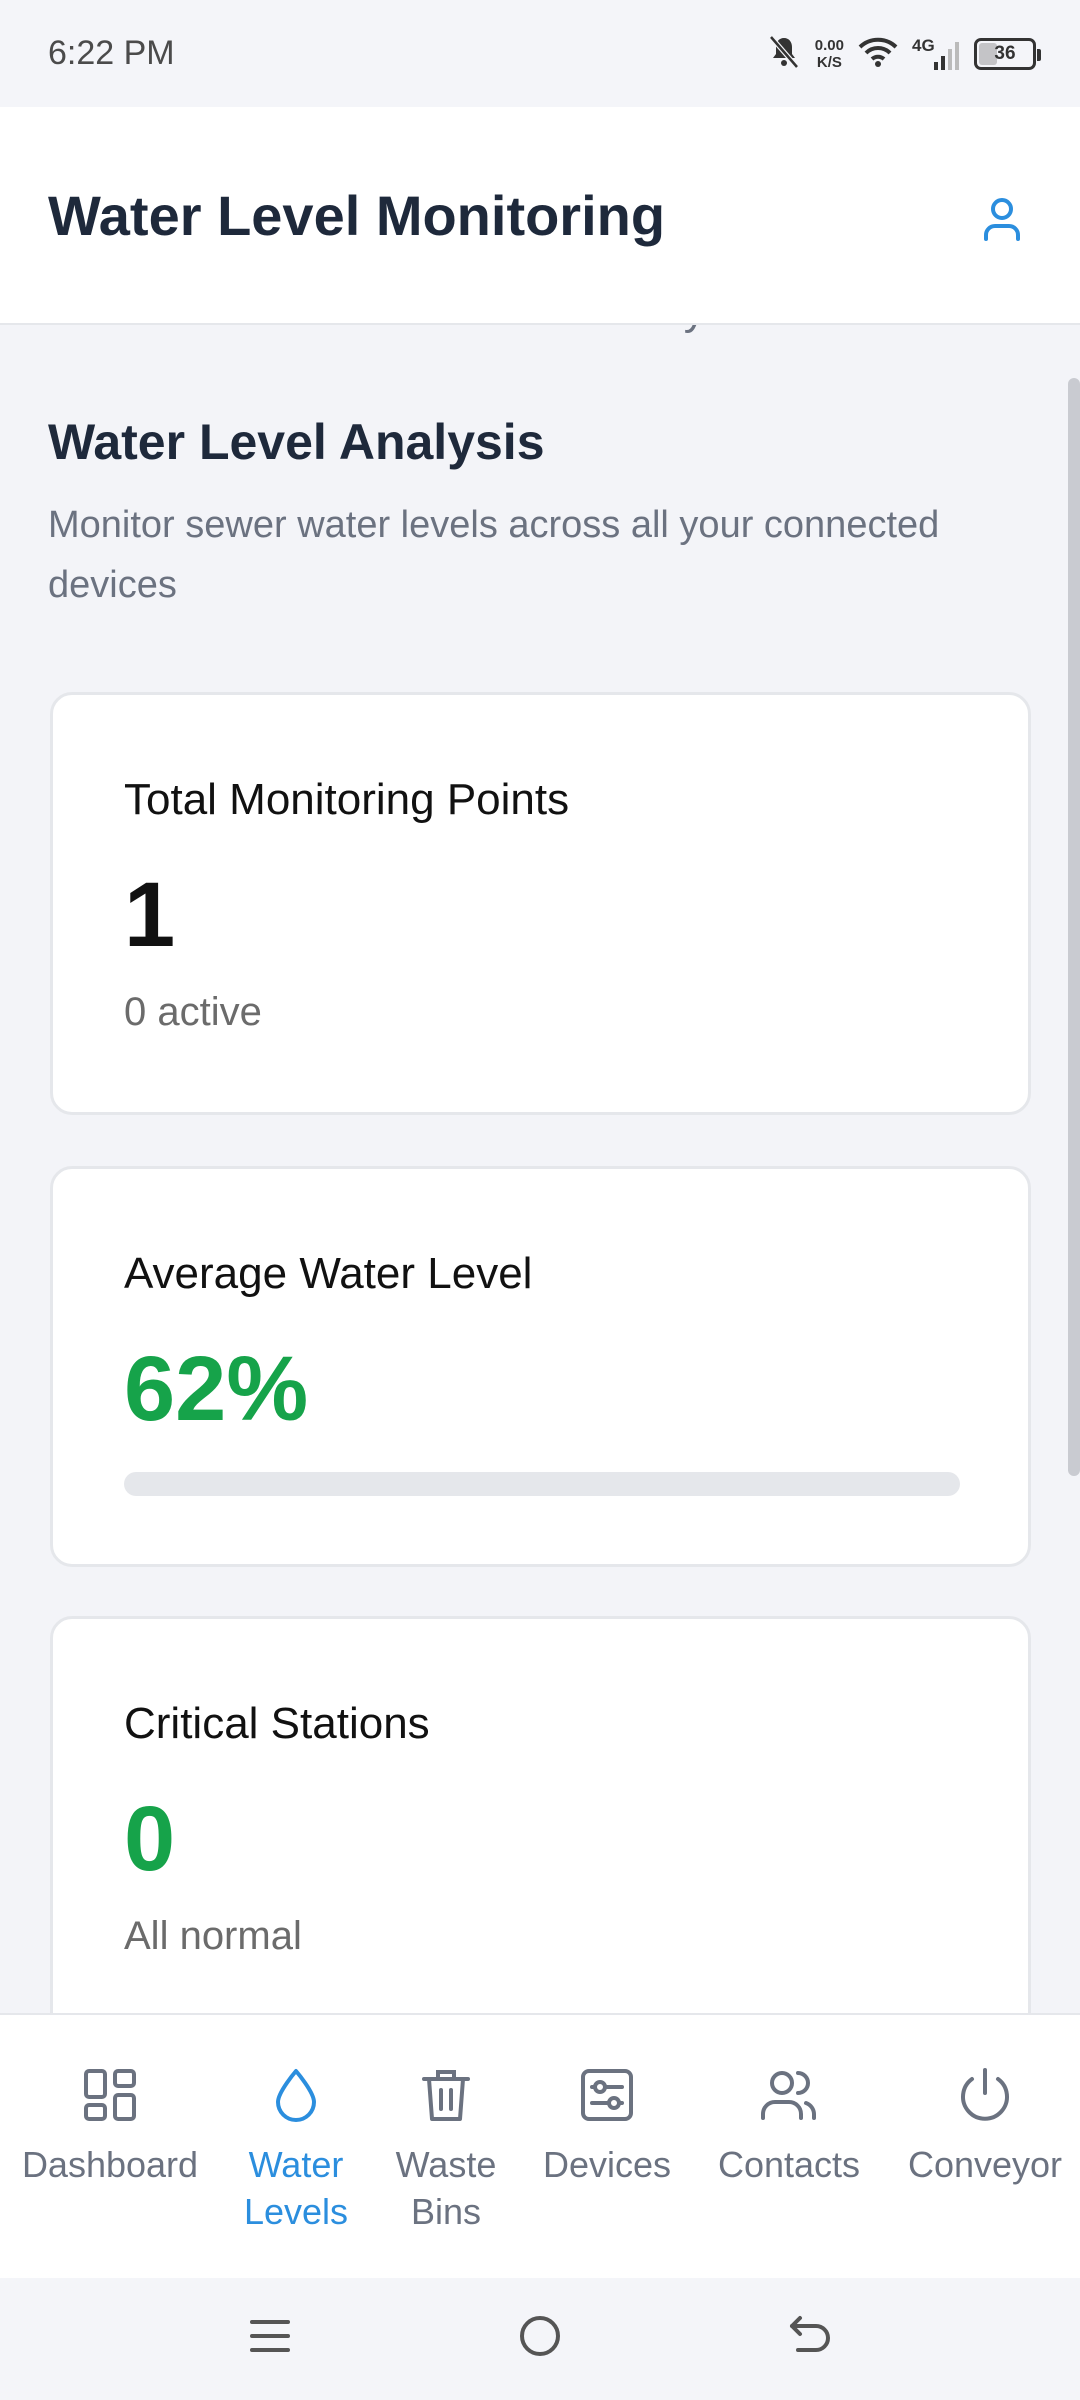 The width and height of the screenshot is (1080, 2400). Describe the element at coordinates (829, 45) in the screenshot. I see `net-speed-value: 0.00` at that location.